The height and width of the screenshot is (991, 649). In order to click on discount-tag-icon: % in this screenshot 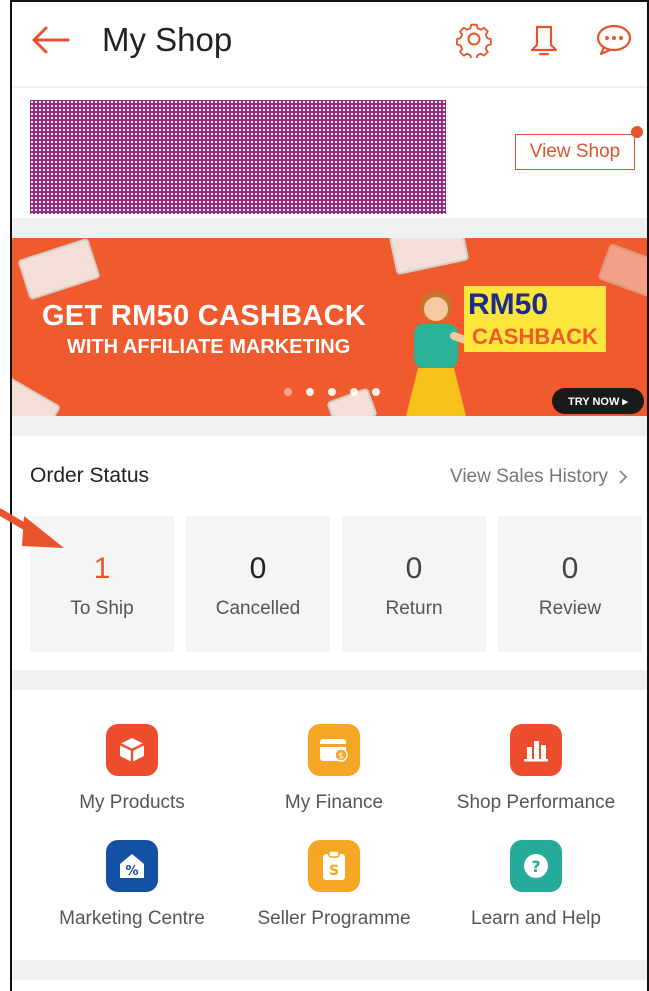, I will do `click(132, 866)`.